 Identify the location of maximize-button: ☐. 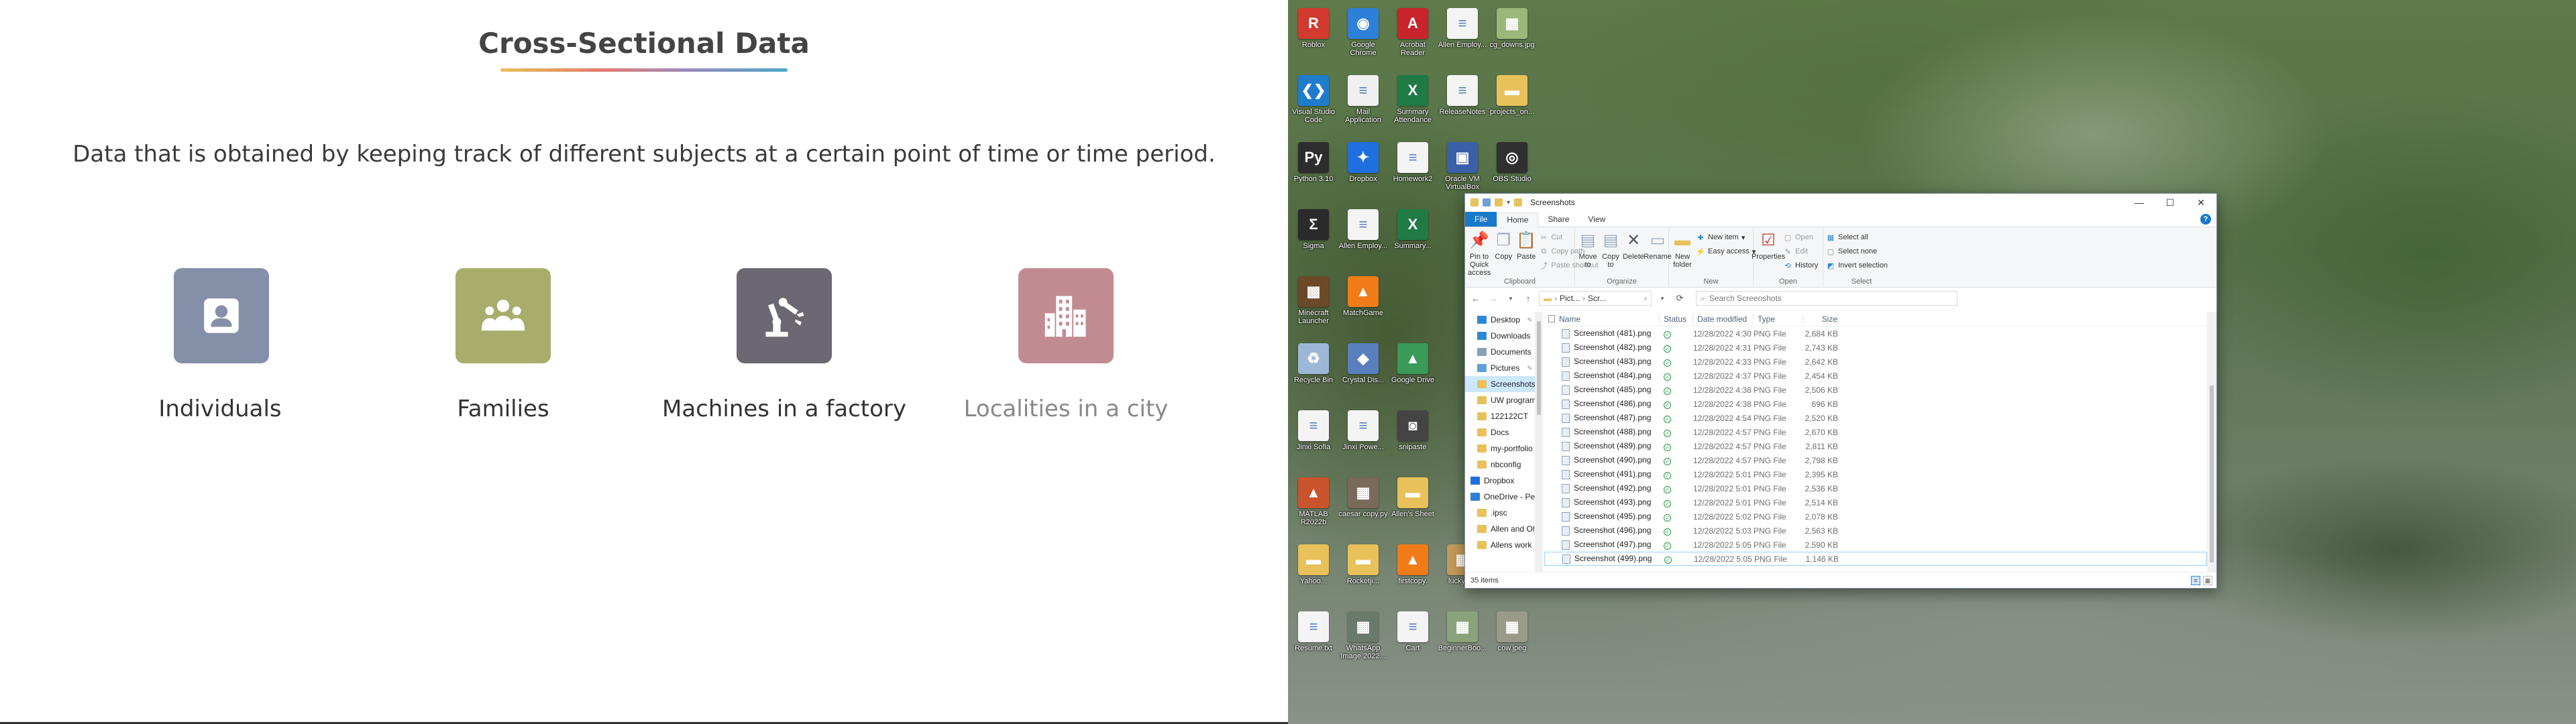
(2170, 202).